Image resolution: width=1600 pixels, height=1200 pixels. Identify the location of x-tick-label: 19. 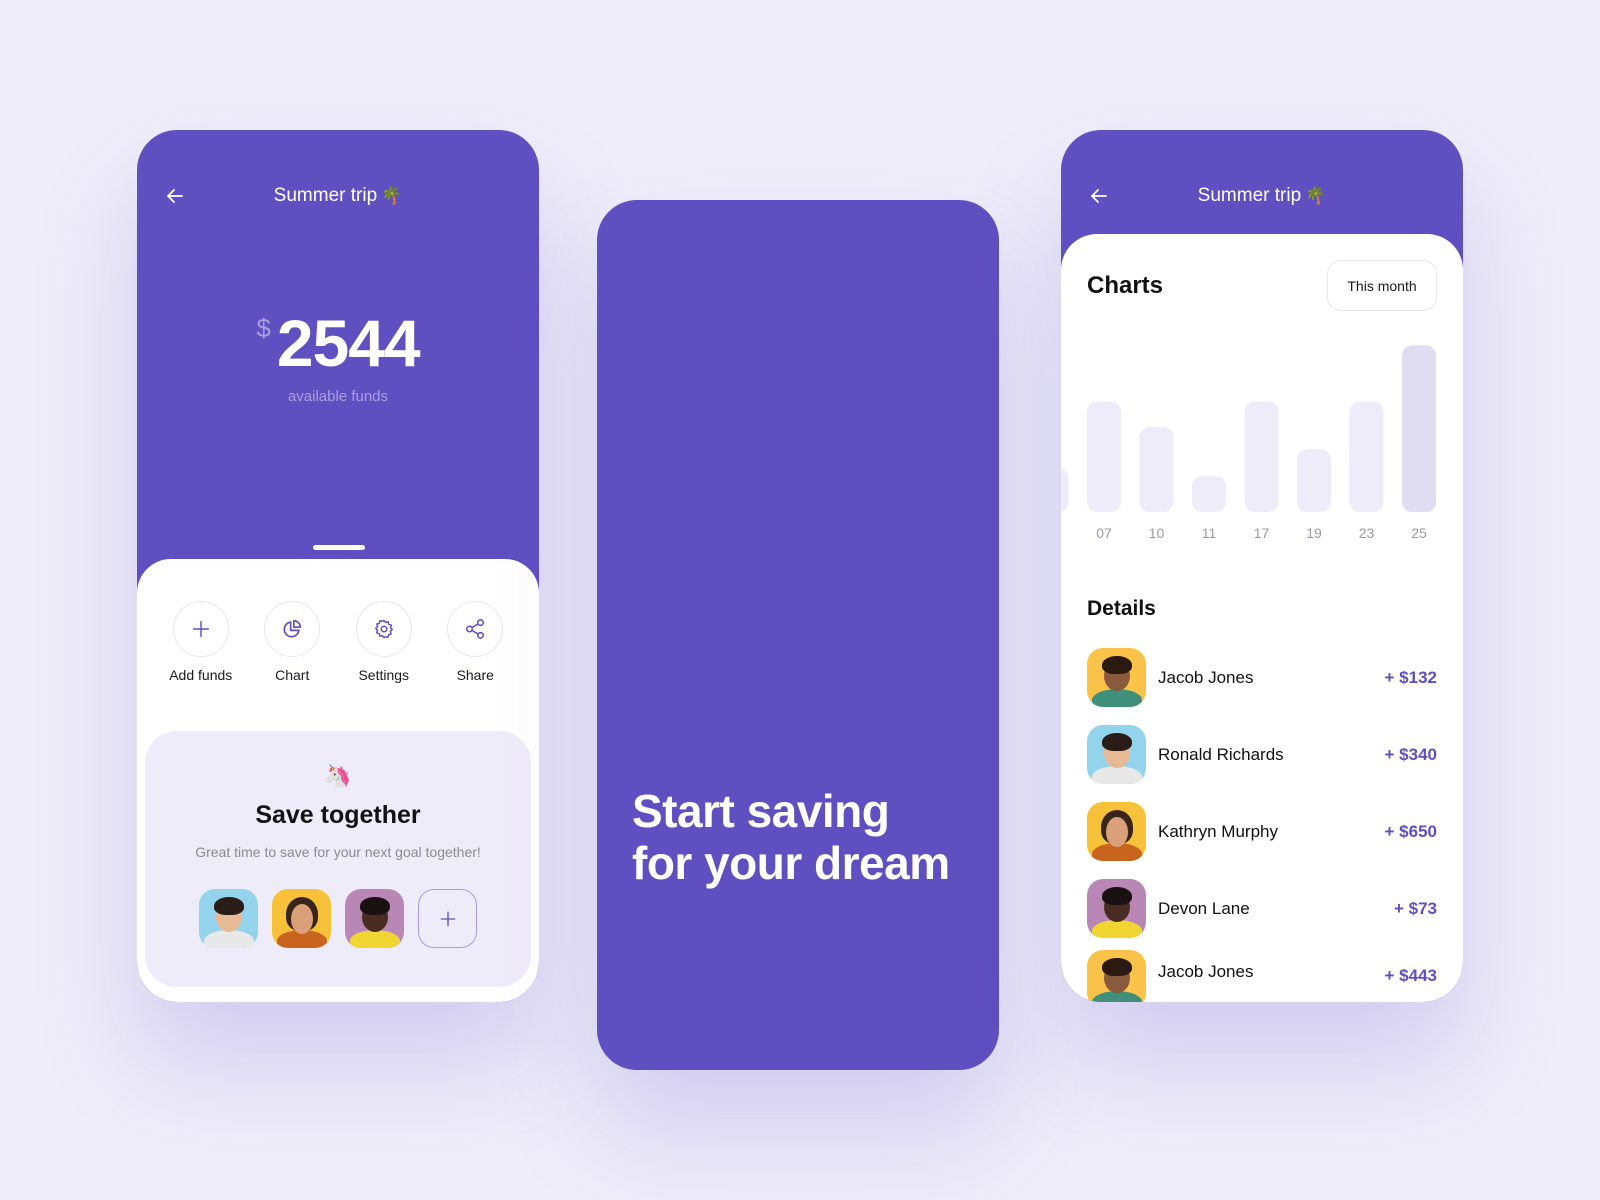
(1314, 533).